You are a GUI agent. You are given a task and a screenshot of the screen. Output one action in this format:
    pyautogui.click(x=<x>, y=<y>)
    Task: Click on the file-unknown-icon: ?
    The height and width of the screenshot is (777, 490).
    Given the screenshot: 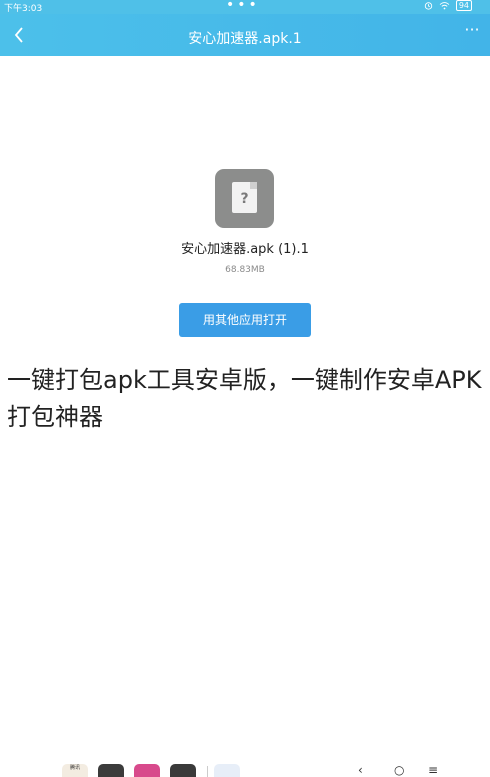 What is the action you would take?
    pyautogui.click(x=244, y=198)
    